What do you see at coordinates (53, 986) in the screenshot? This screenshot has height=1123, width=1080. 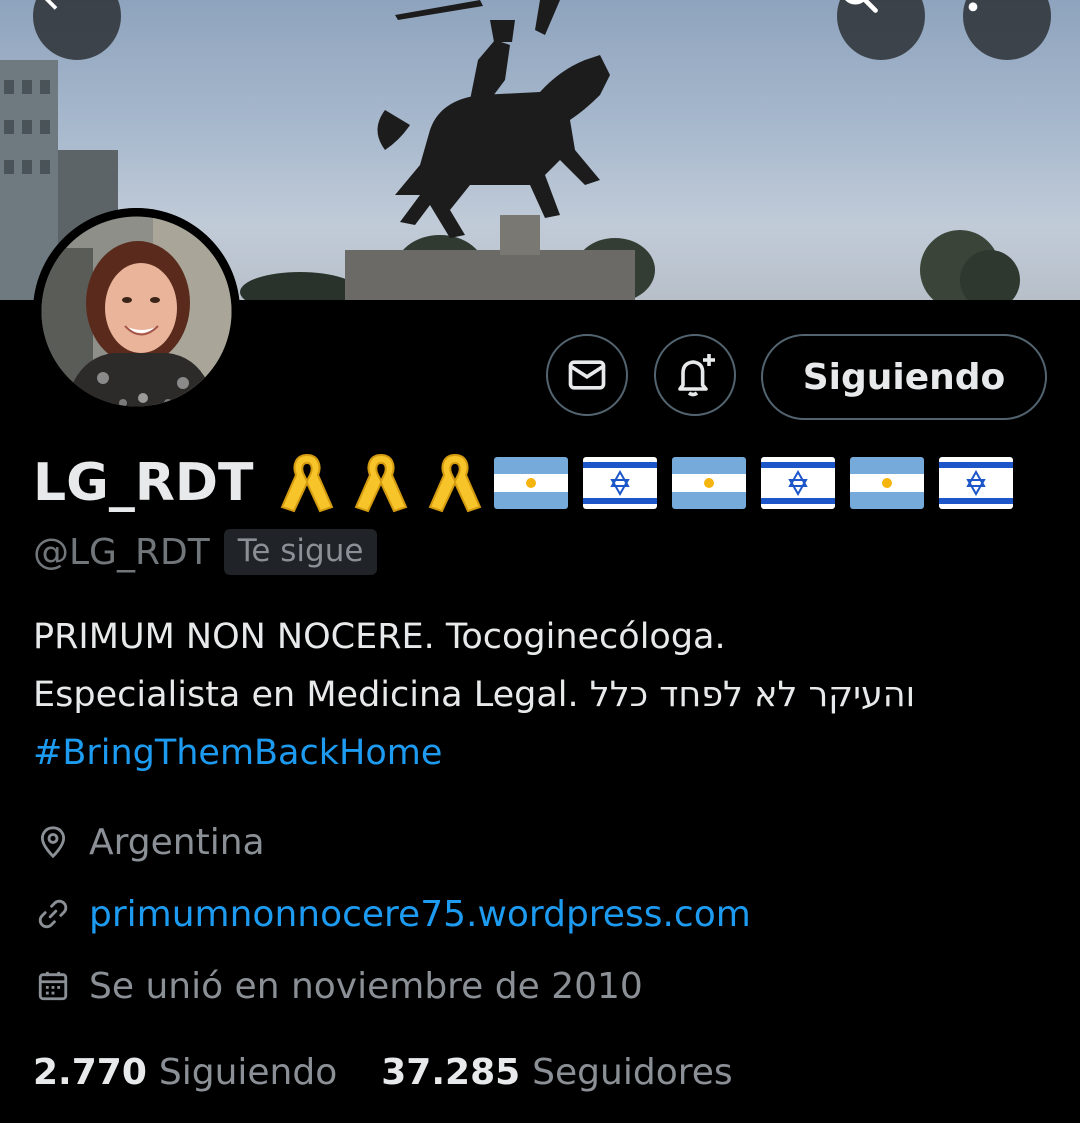 I see `calendar-icon` at bounding box center [53, 986].